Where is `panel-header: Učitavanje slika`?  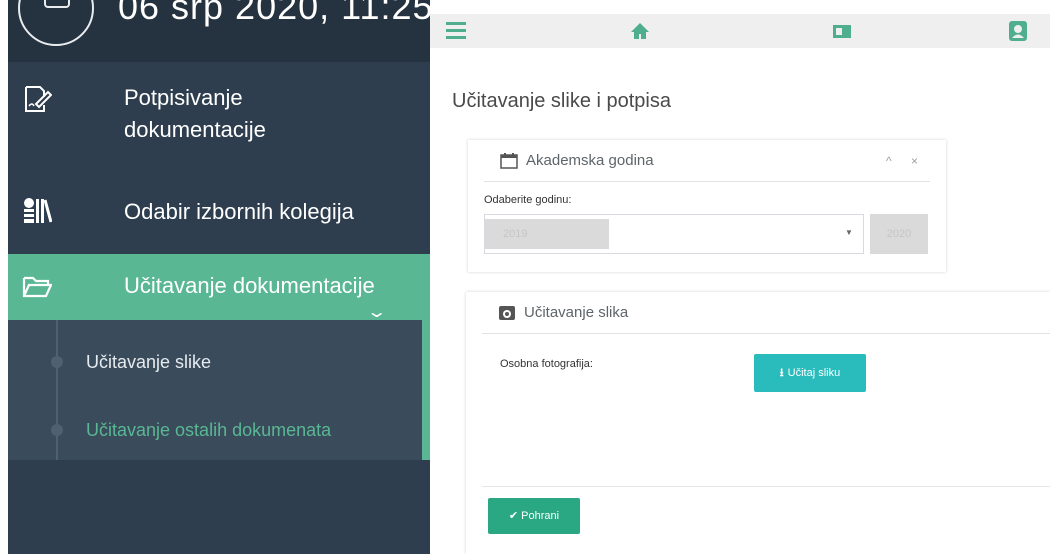
panel-header: Učitavanje slika is located at coordinates (766, 313).